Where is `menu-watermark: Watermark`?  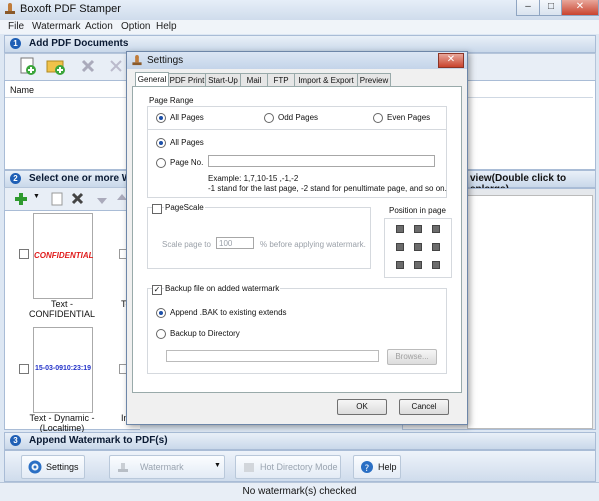
menu-watermark: Watermark is located at coordinates (56, 26).